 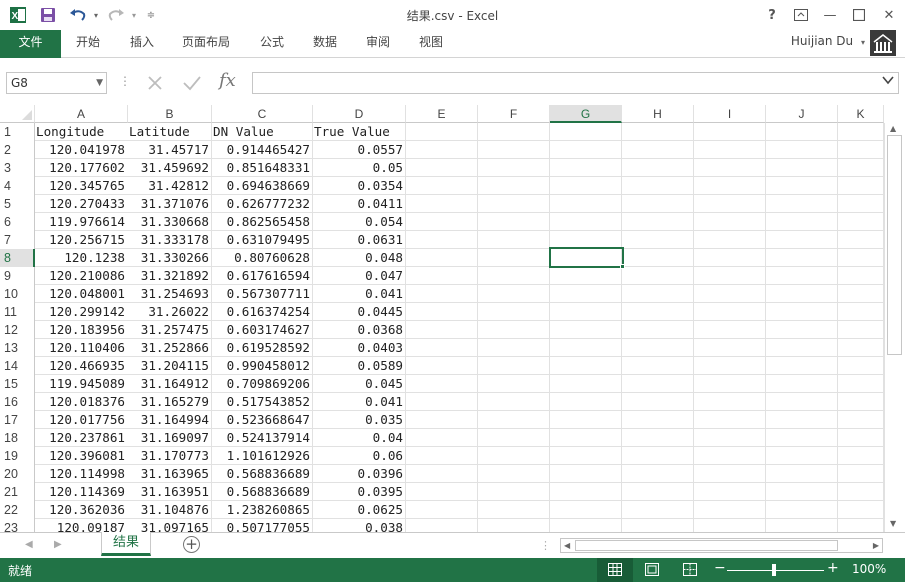 I want to click on data-cell: 0.041, so click(x=359, y=402).